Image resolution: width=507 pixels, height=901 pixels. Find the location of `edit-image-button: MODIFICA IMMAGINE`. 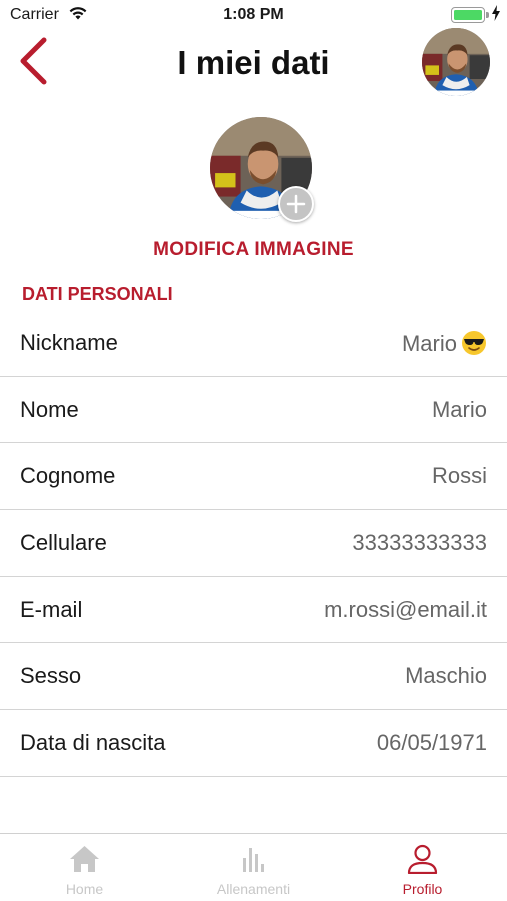

edit-image-button: MODIFICA IMMAGINE is located at coordinates (253, 250).